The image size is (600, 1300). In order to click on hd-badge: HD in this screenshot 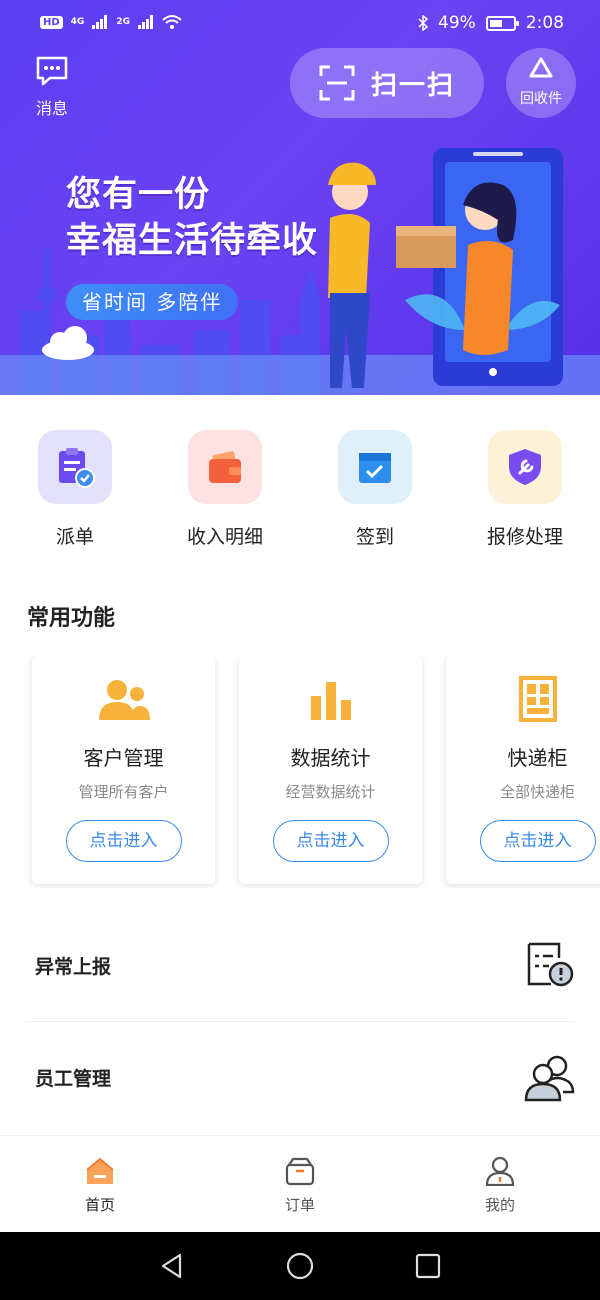, I will do `click(51, 22)`.